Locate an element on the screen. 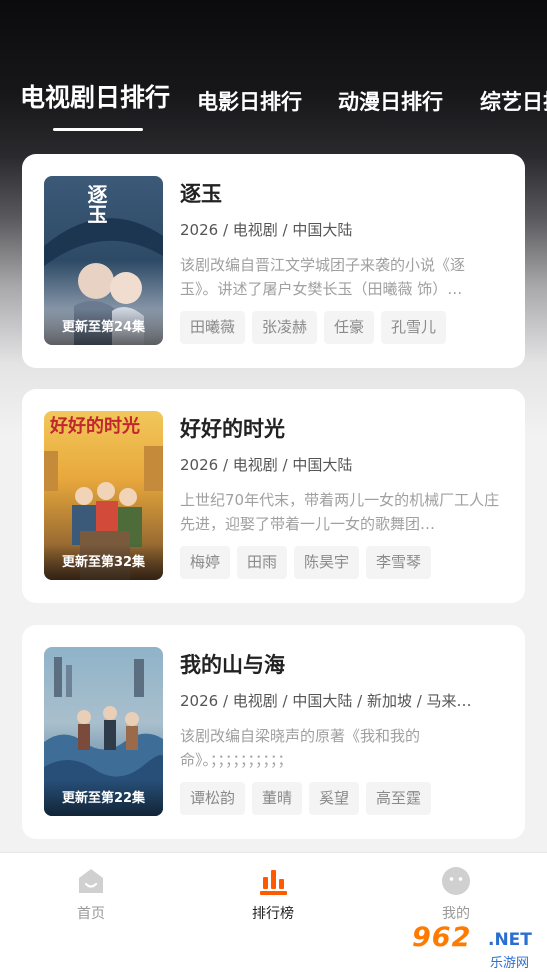 This screenshot has width=547, height=972. nav-label: 首页 is located at coordinates (91, 914).